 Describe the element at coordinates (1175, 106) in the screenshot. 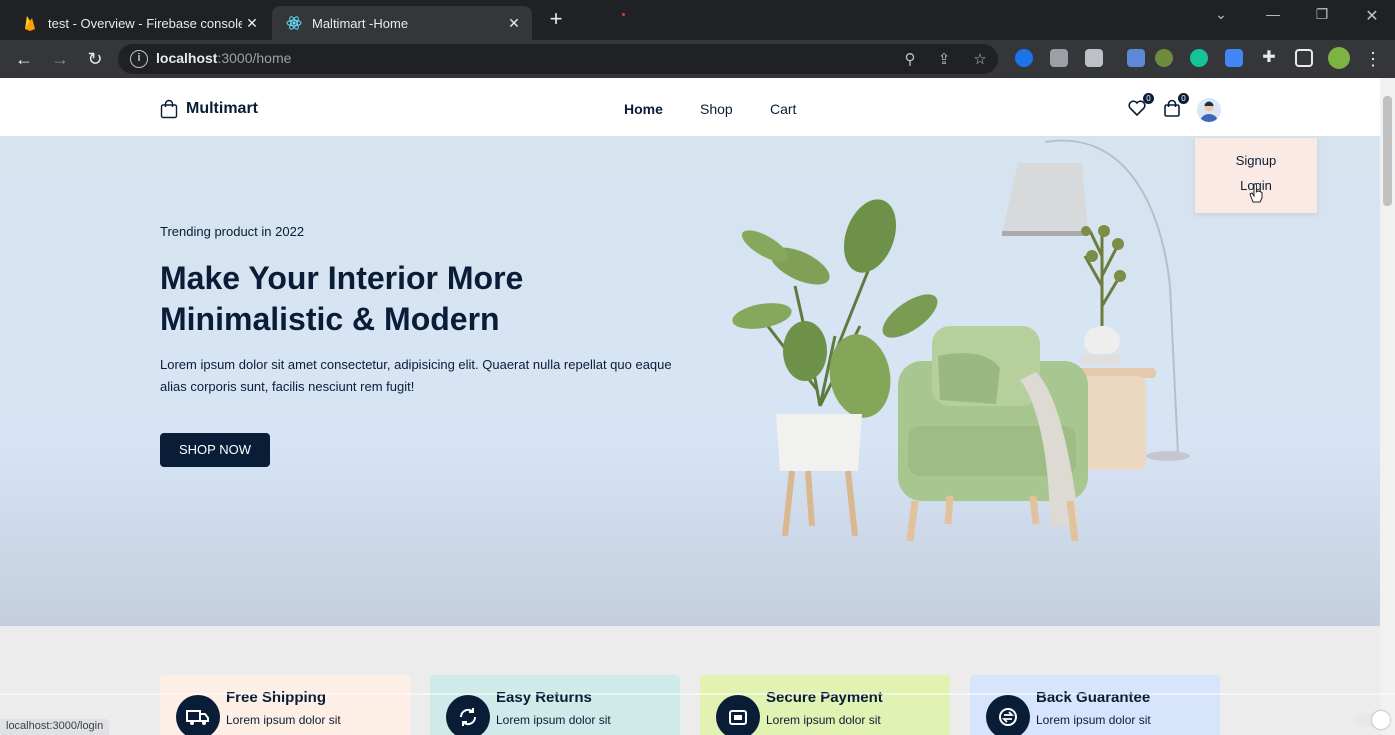

I see `cart-icon: 0` at that location.